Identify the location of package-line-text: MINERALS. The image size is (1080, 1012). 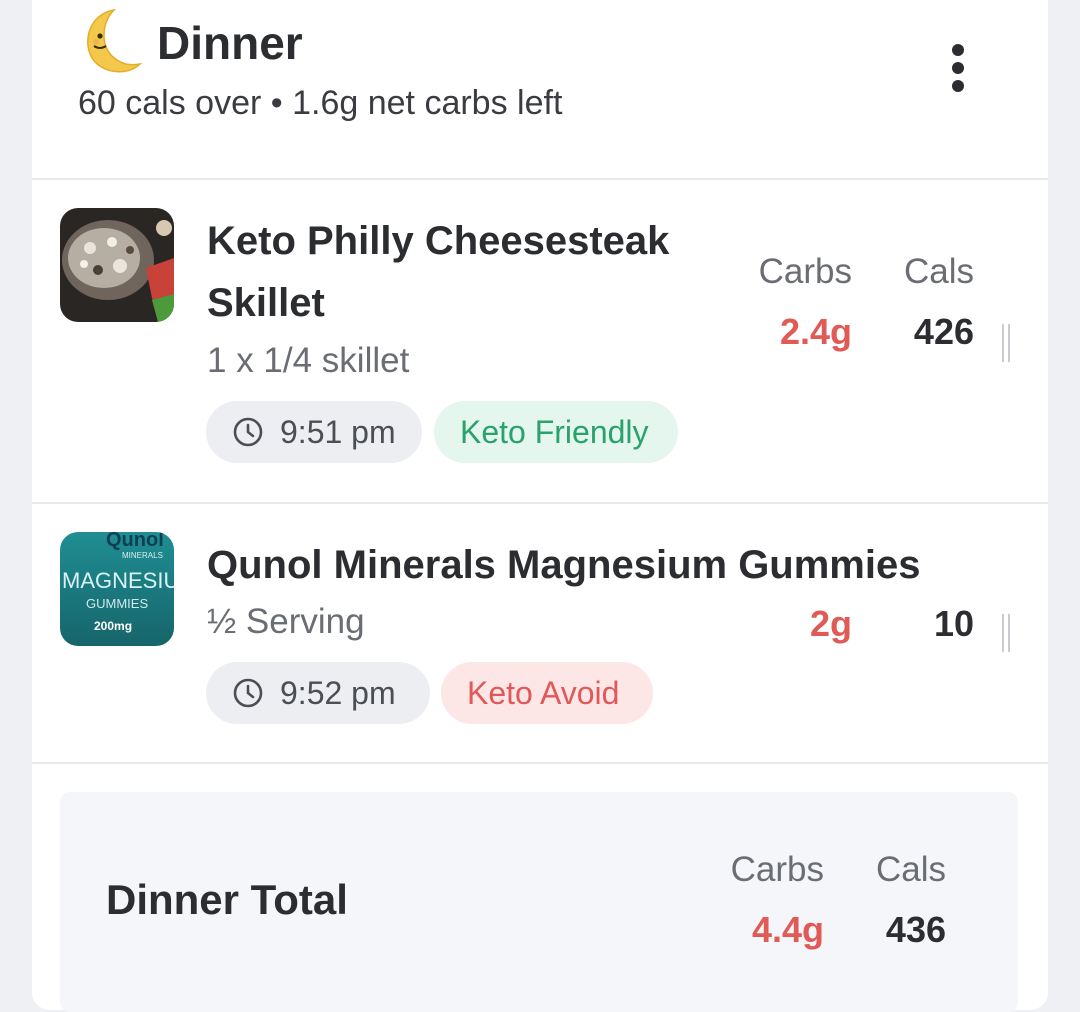
(142, 555).